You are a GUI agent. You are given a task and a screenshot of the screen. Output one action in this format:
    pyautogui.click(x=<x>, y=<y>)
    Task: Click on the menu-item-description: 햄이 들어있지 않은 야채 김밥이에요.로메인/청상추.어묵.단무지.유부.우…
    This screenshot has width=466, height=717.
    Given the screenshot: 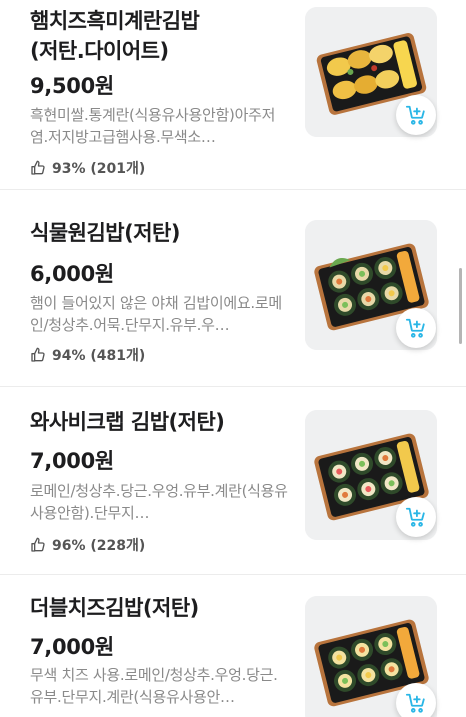 What is the action you would take?
    pyautogui.click(x=156, y=314)
    